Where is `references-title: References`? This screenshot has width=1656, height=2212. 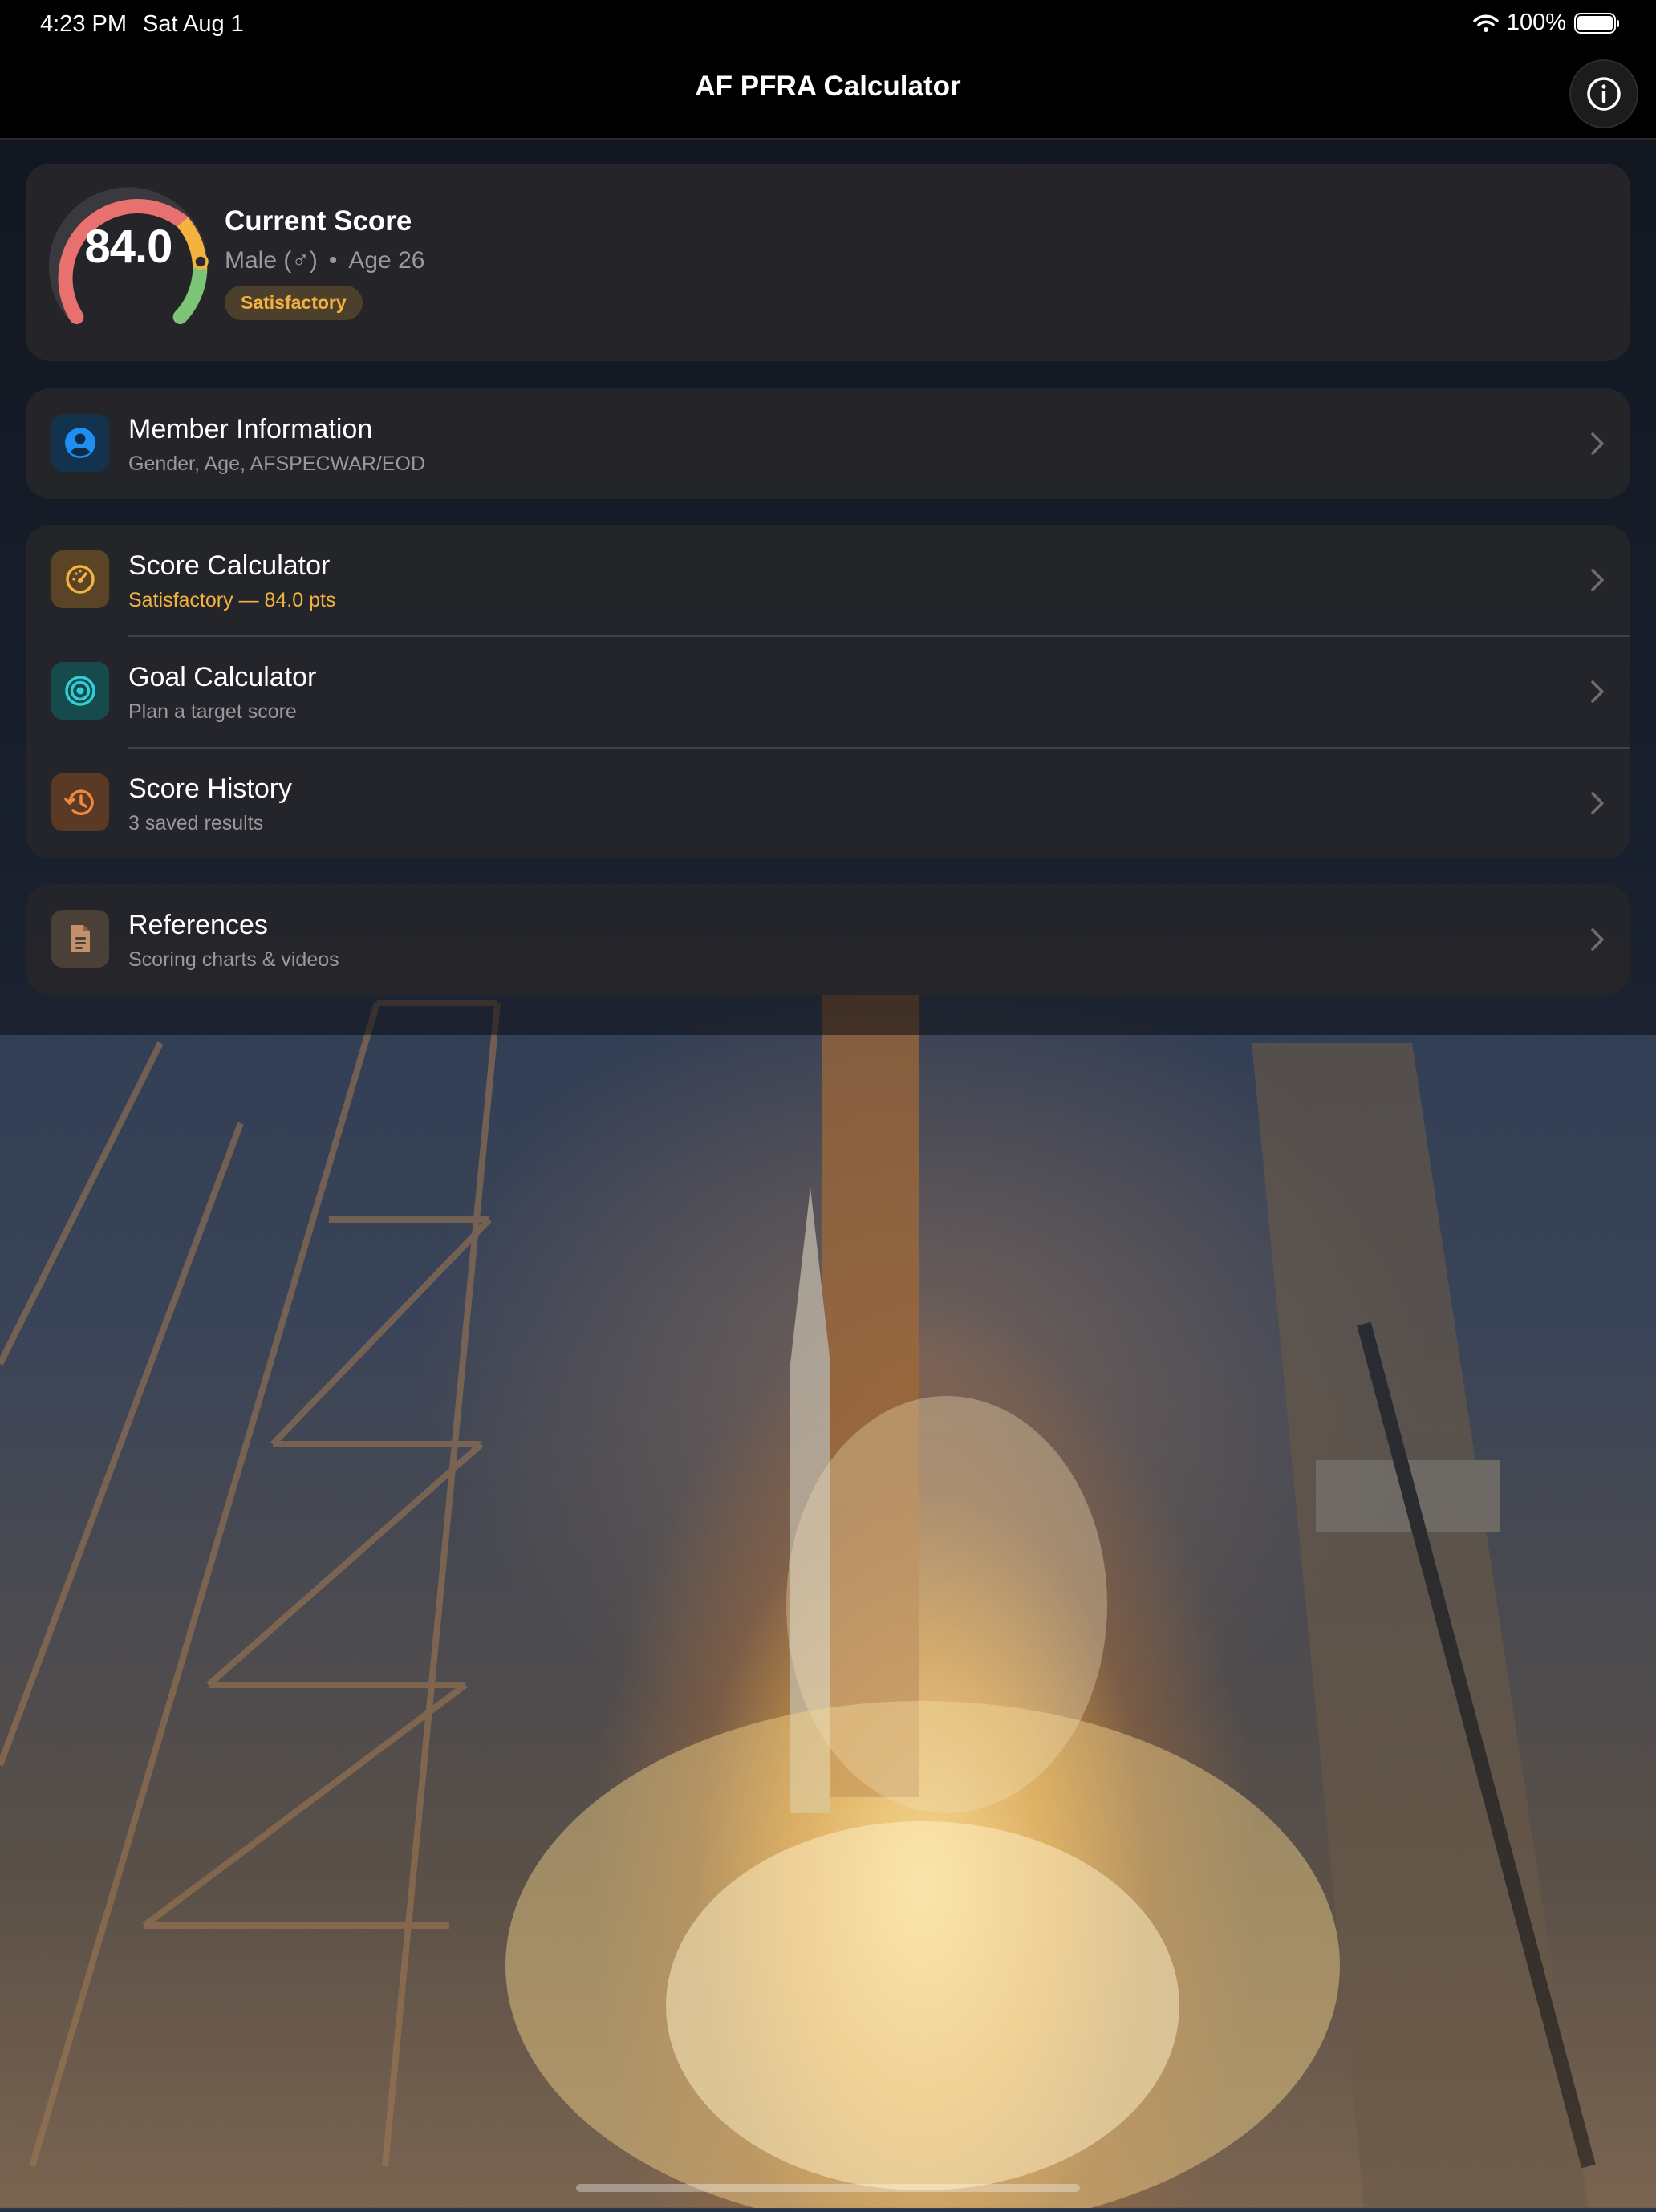
references-title: References is located at coordinates (198, 925).